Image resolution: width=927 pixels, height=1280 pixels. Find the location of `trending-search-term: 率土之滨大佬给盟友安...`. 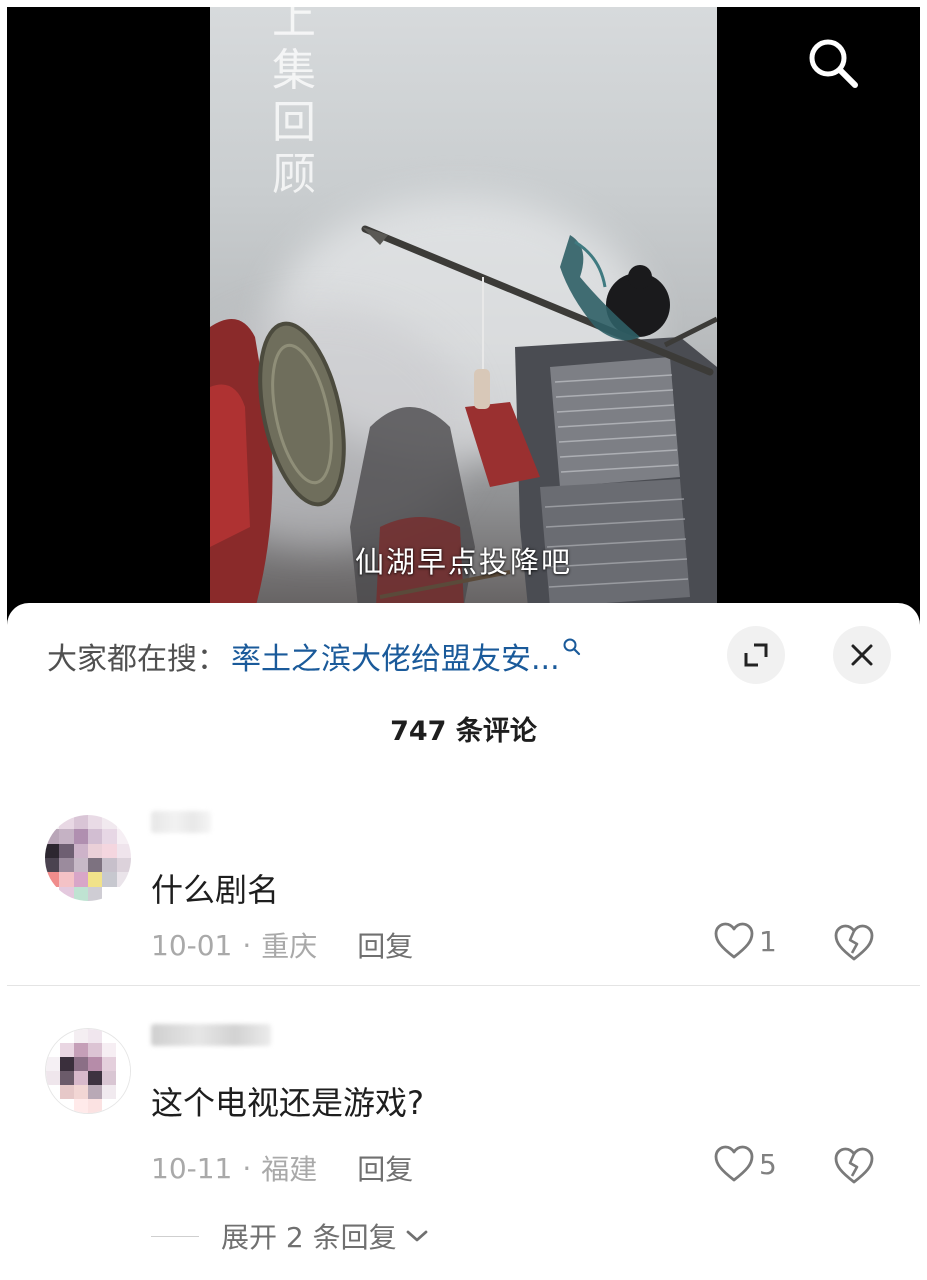

trending-search-term: 率土之滨大佬给盟友安... is located at coordinates (395, 656).